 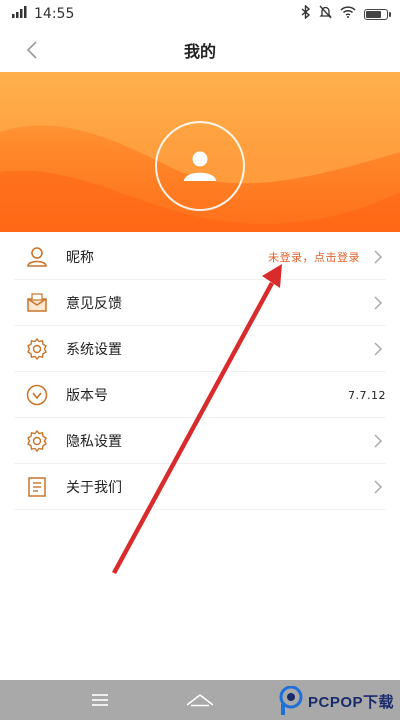 I want to click on menu-right-system-settings, so click(x=379, y=349).